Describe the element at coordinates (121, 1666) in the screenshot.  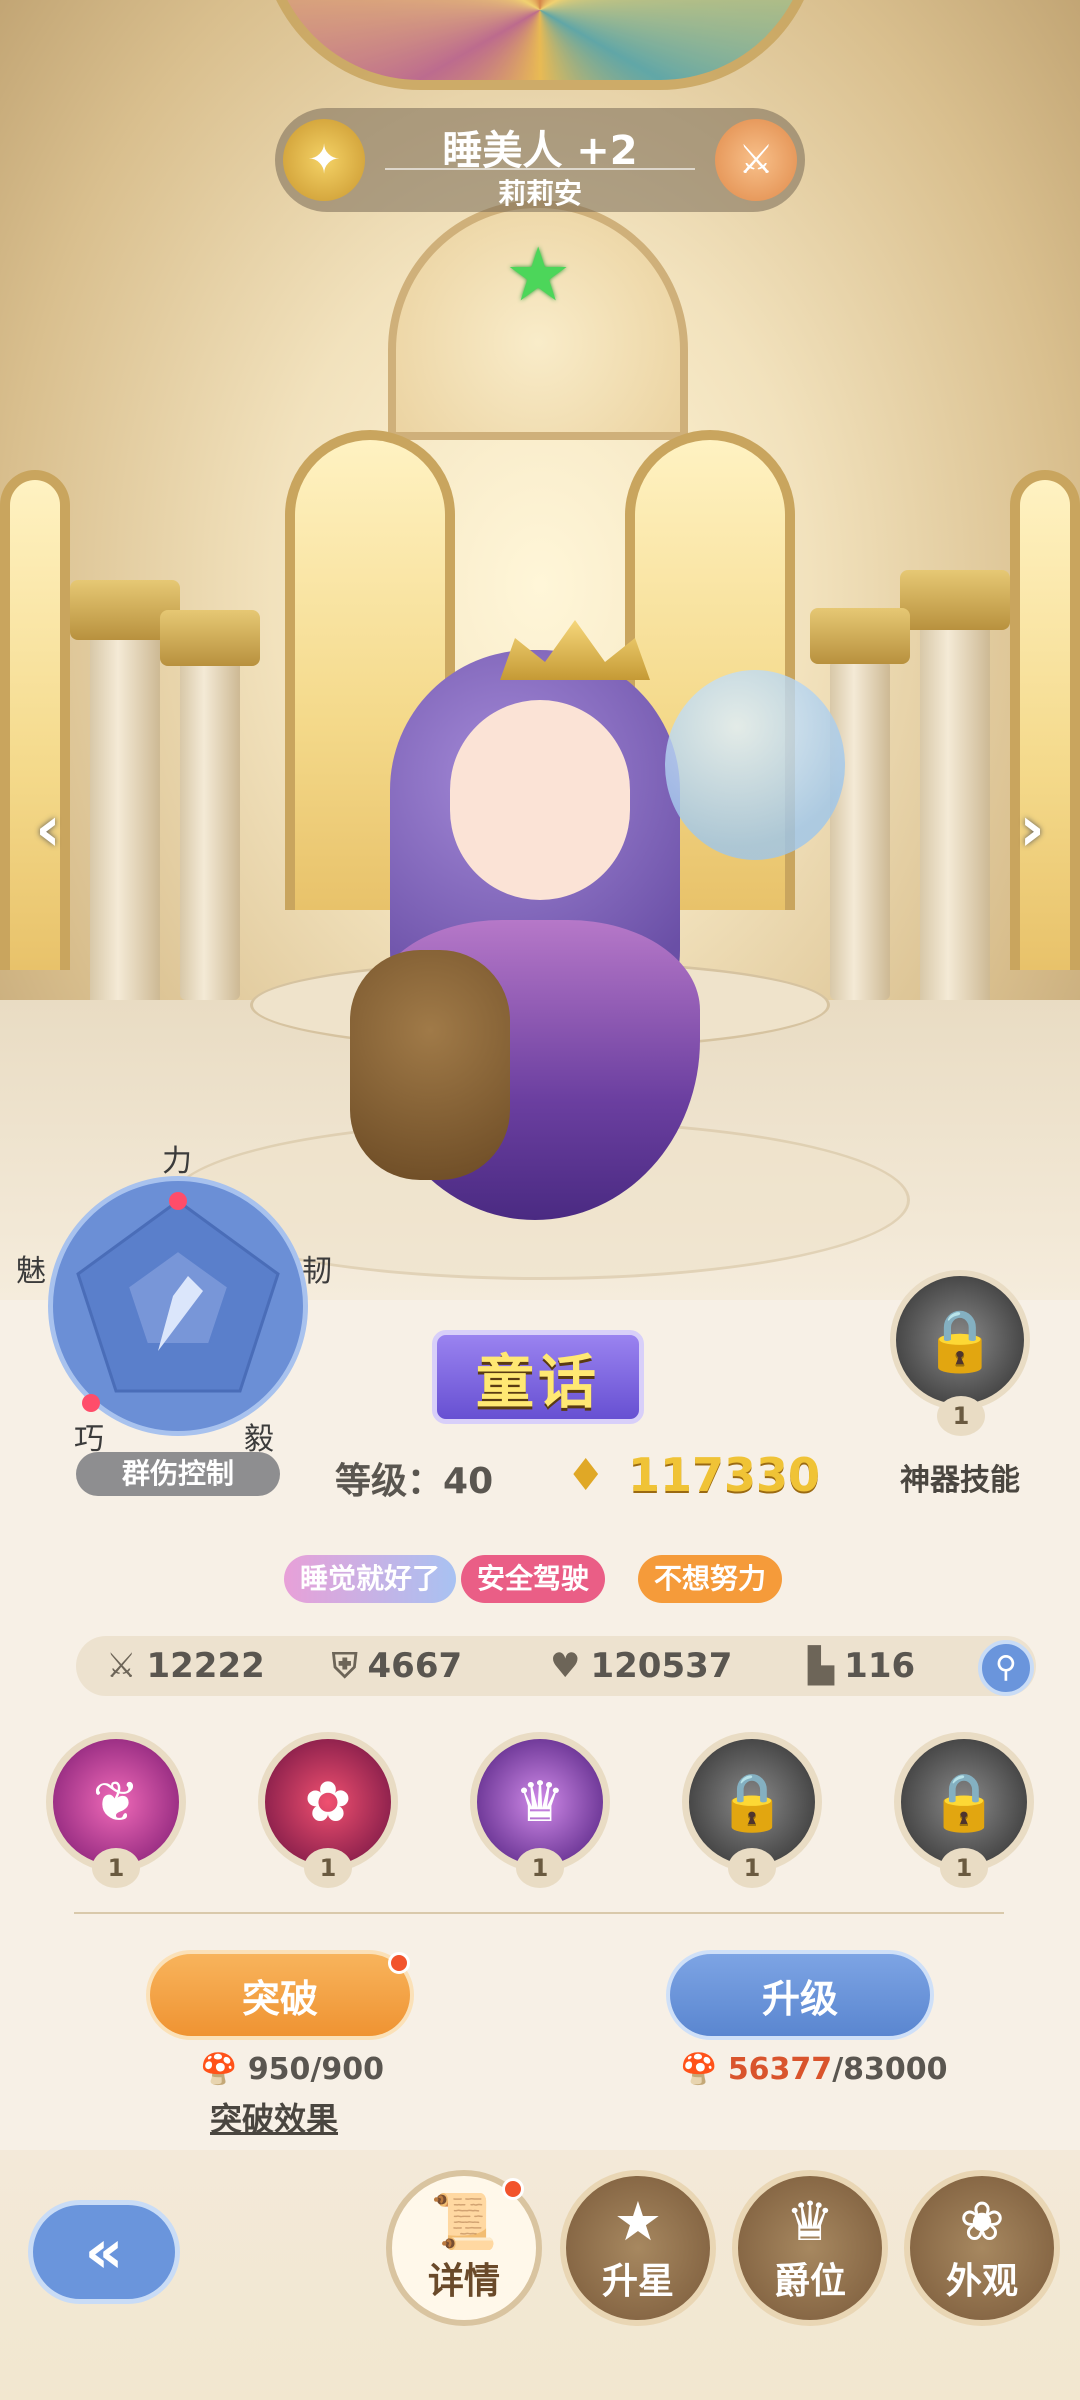
I see `sword-icon: ⚔` at that location.